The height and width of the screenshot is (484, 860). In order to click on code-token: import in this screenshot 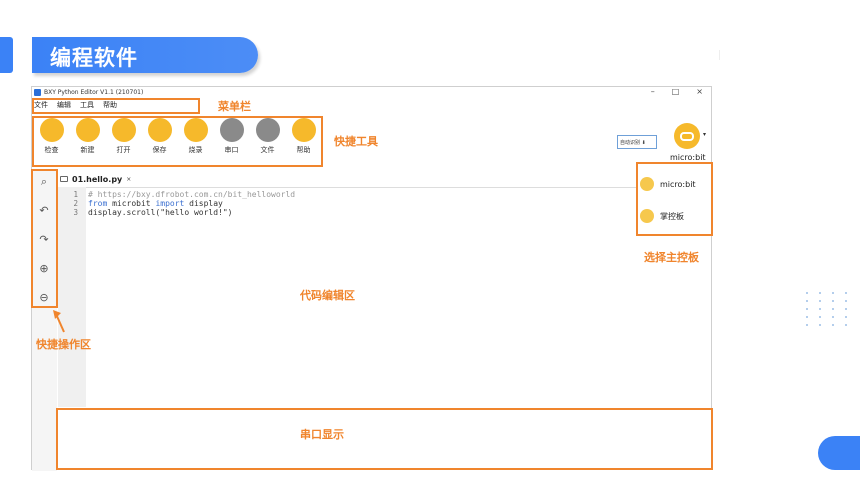, I will do `click(170, 203)`.